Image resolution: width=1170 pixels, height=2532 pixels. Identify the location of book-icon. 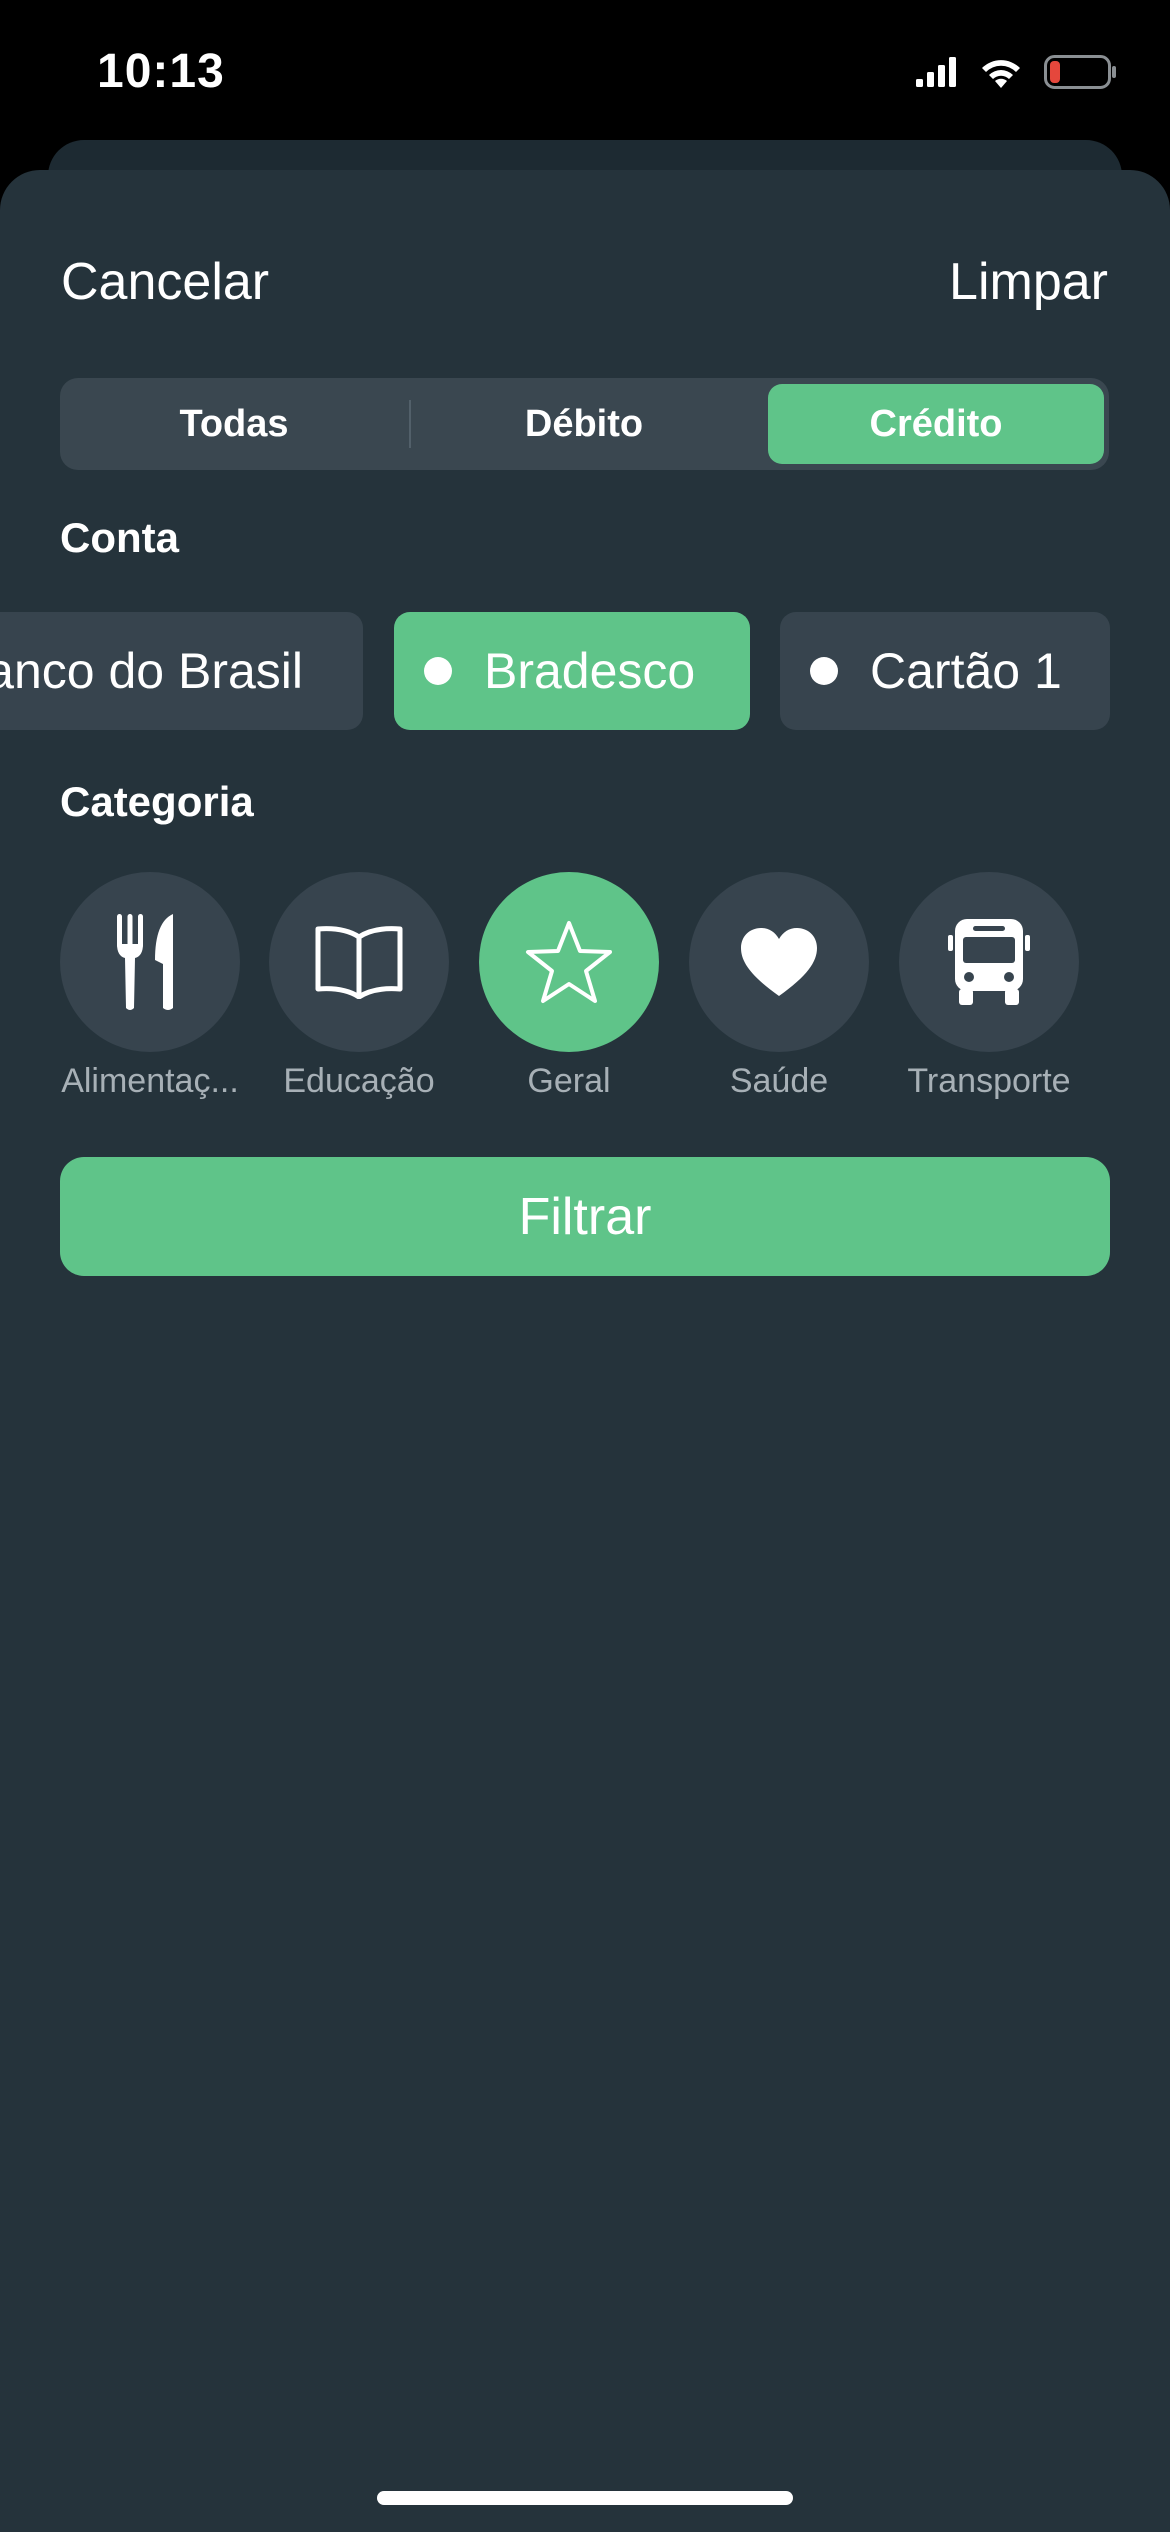
(359, 962).